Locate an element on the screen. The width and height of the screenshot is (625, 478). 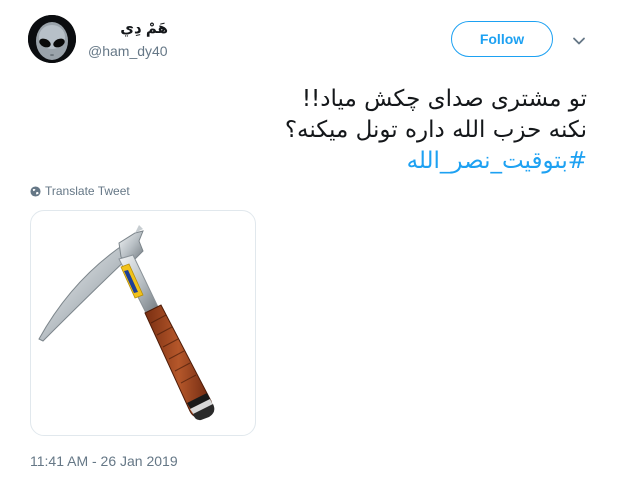
author-handle: @ham_dy40 is located at coordinates (128, 51).